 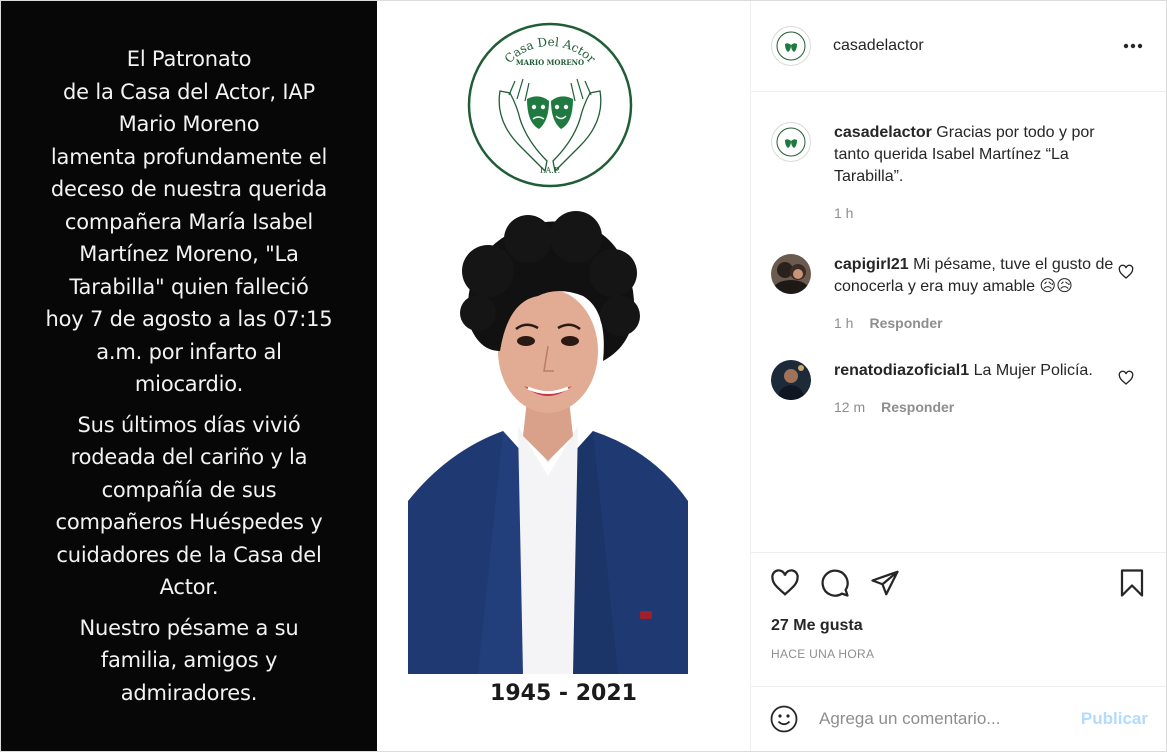 I want to click on obituary-line: miocardio., so click(x=189, y=384).